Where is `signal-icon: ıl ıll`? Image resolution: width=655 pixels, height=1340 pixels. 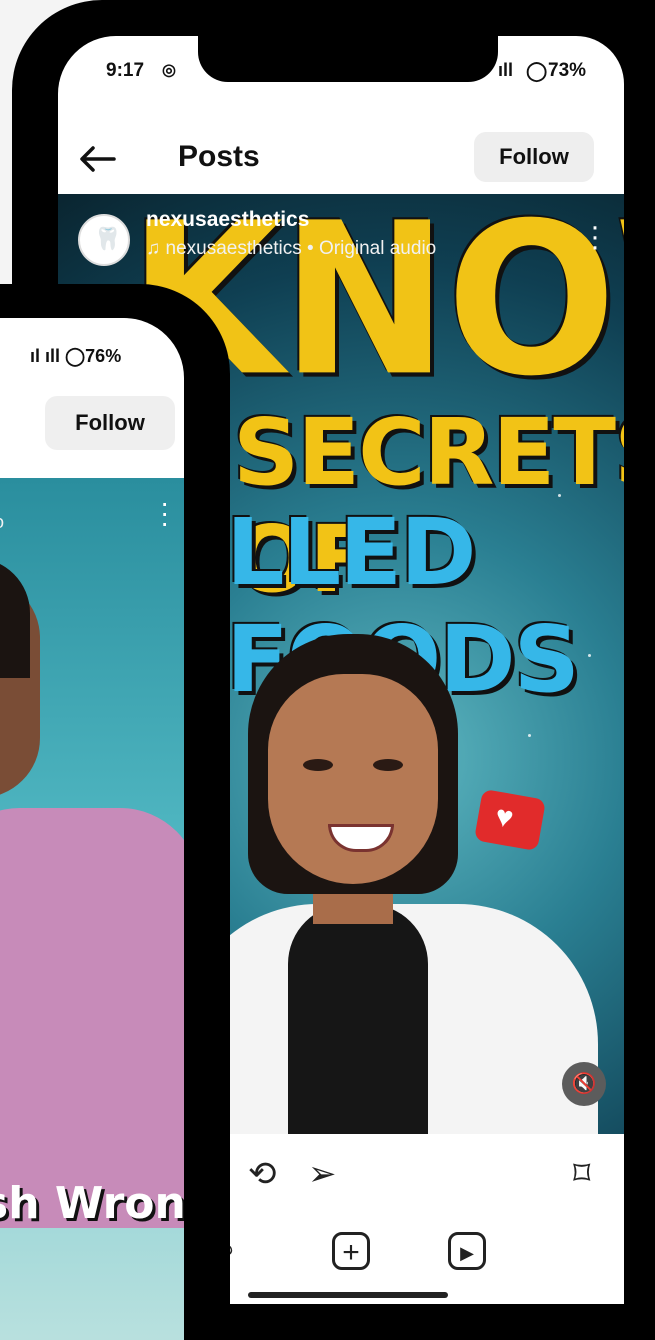
signal-icon: ıl ıll is located at coordinates (48, 356).